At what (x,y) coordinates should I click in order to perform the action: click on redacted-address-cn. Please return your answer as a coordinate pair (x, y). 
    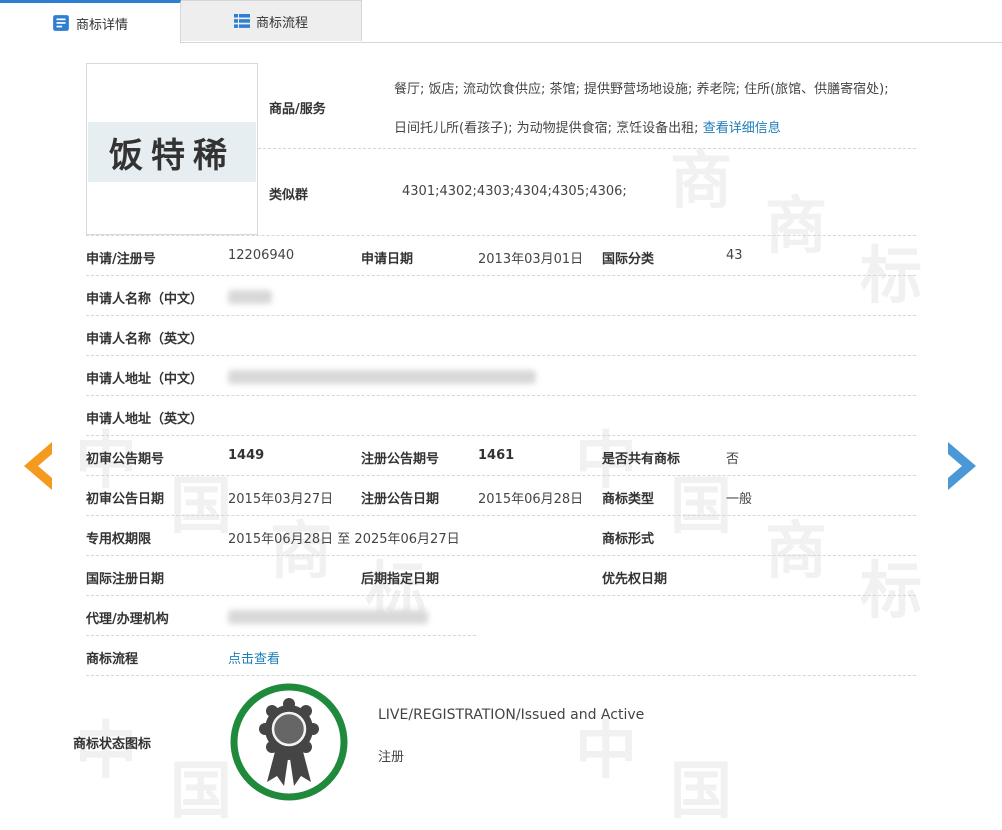
    Looking at the image, I should click on (382, 377).